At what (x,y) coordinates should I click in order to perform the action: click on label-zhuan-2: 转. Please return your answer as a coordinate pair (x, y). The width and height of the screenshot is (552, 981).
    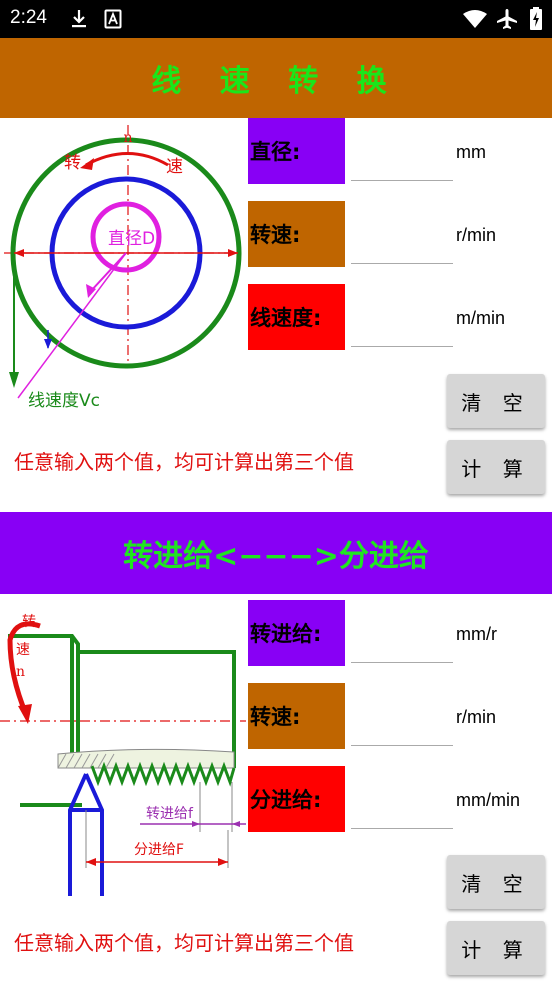
    Looking at the image, I should click on (29, 622).